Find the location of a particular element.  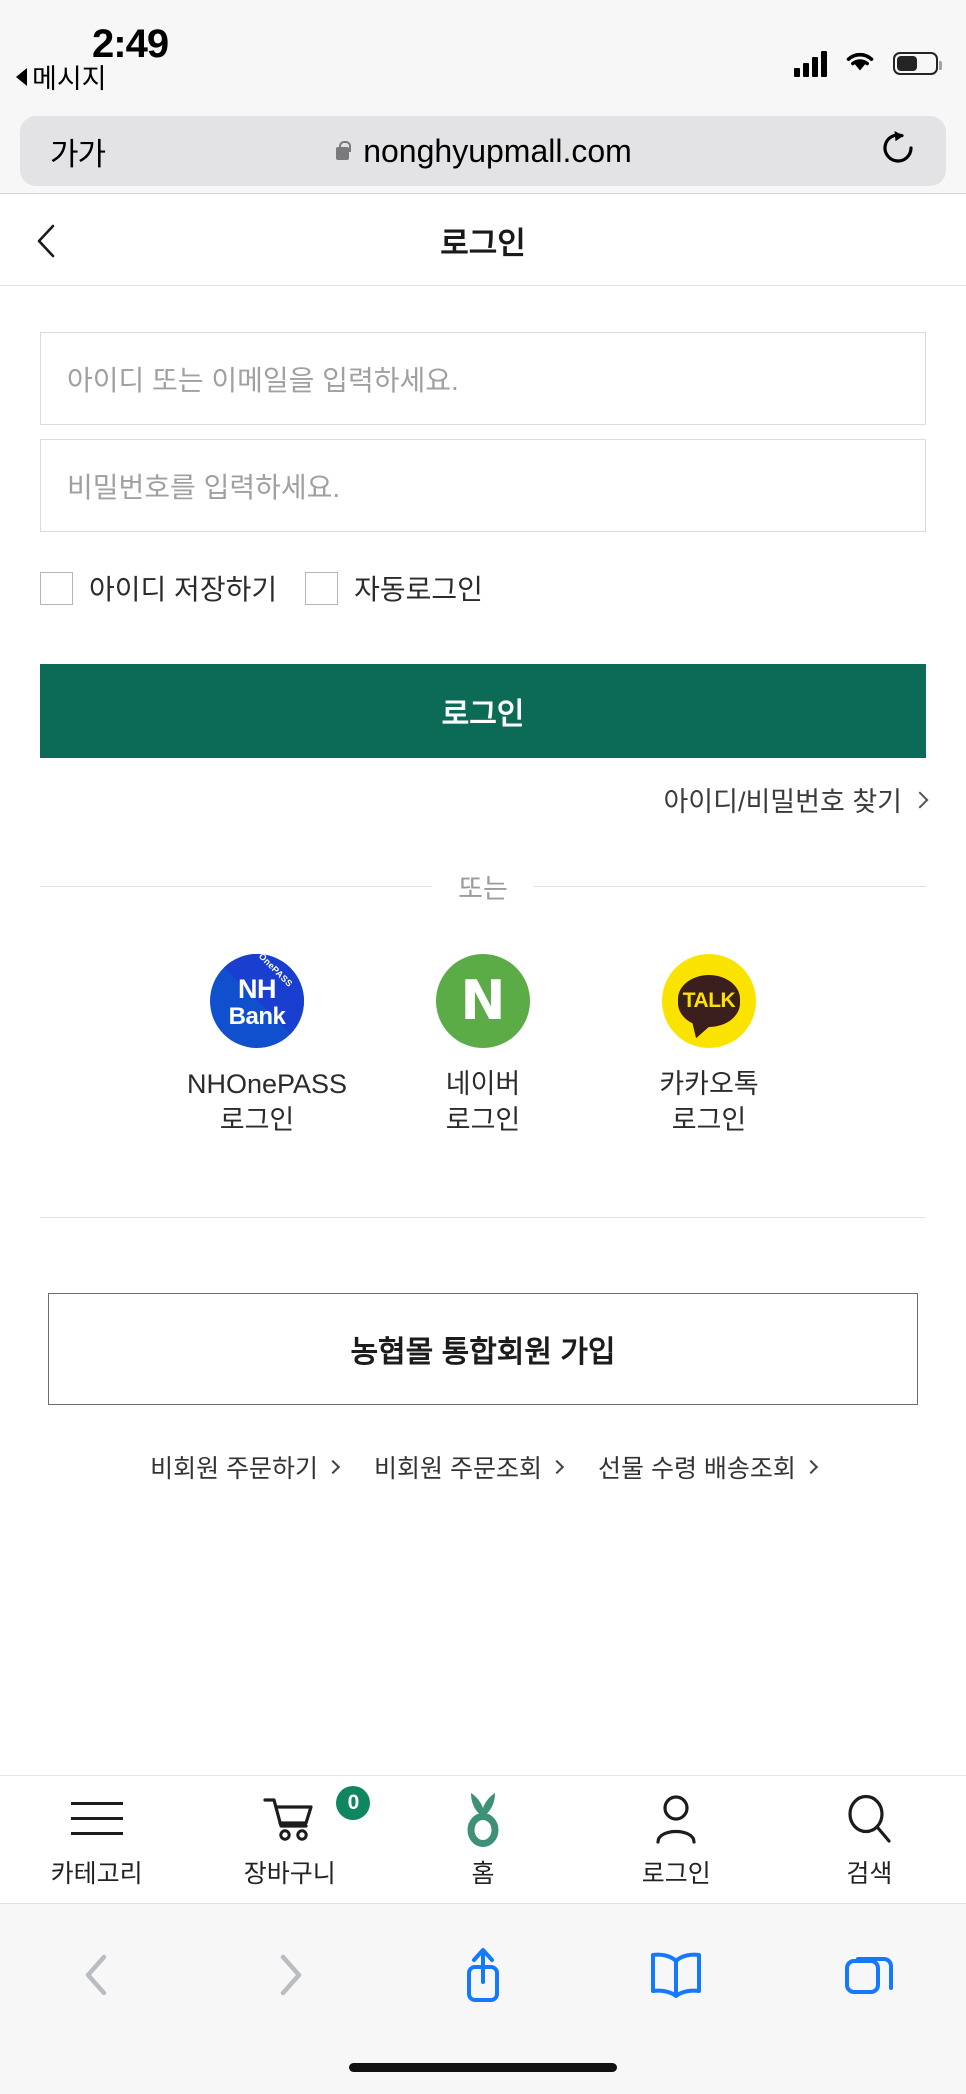

guest-order-label: 비회원 주문하기 is located at coordinates (234, 1468).